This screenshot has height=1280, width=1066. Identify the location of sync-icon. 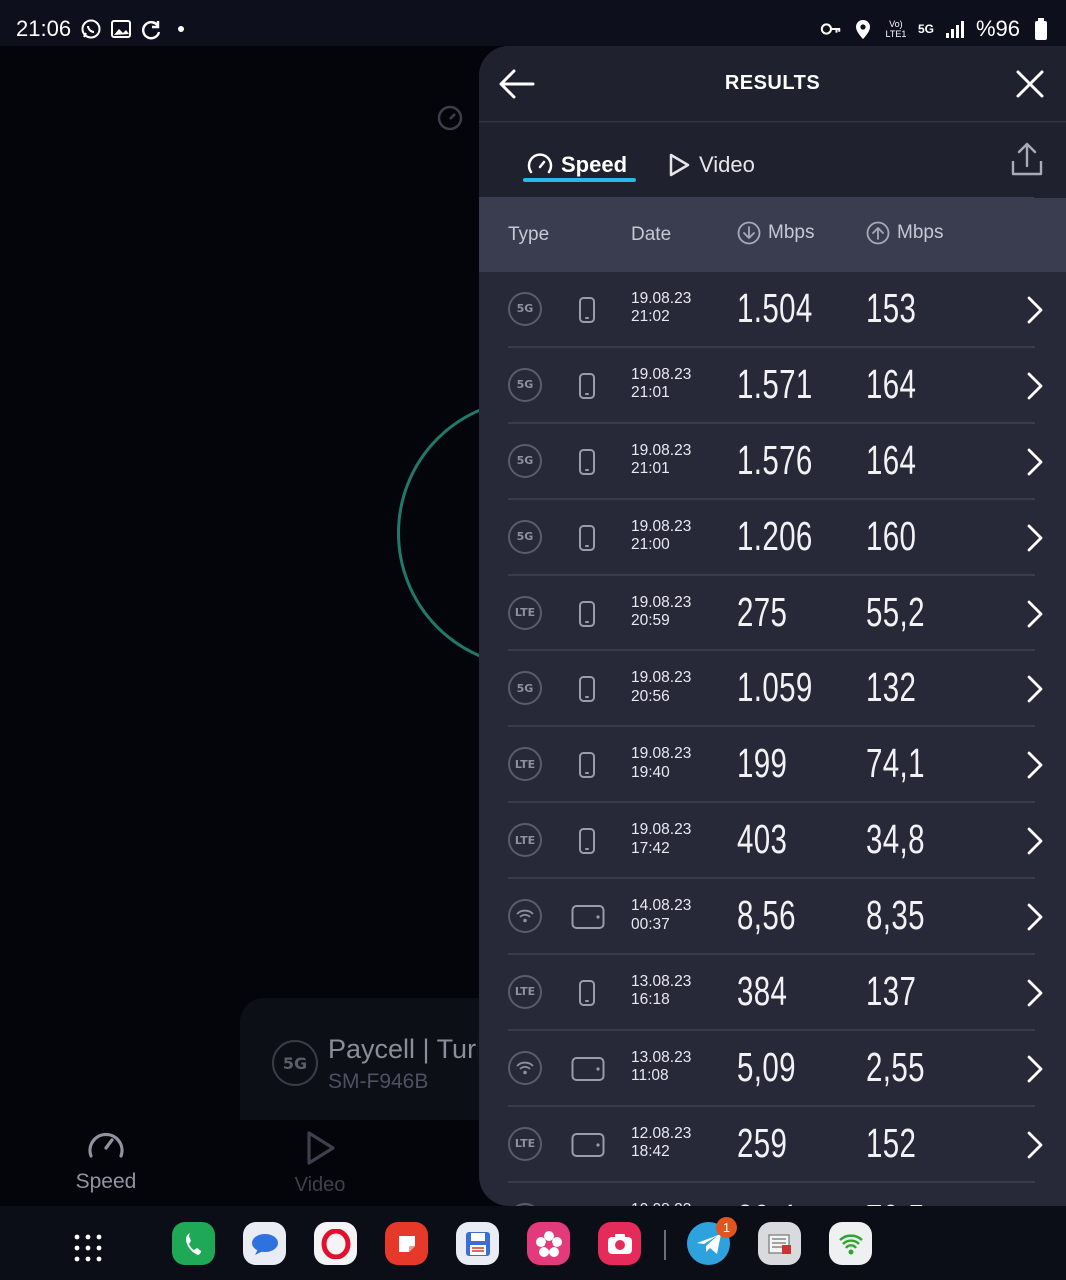
(151, 29).